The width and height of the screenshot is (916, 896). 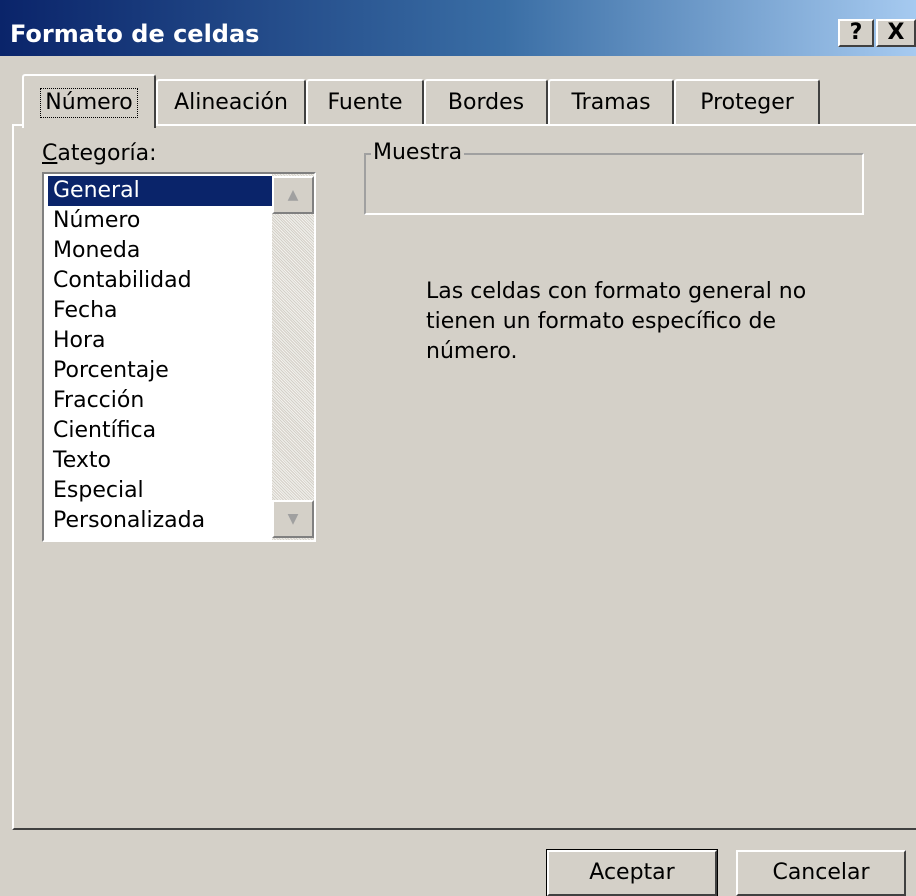 What do you see at coordinates (458, 28) in the screenshot?
I see `title-bar: Formato de celdas ? X` at bounding box center [458, 28].